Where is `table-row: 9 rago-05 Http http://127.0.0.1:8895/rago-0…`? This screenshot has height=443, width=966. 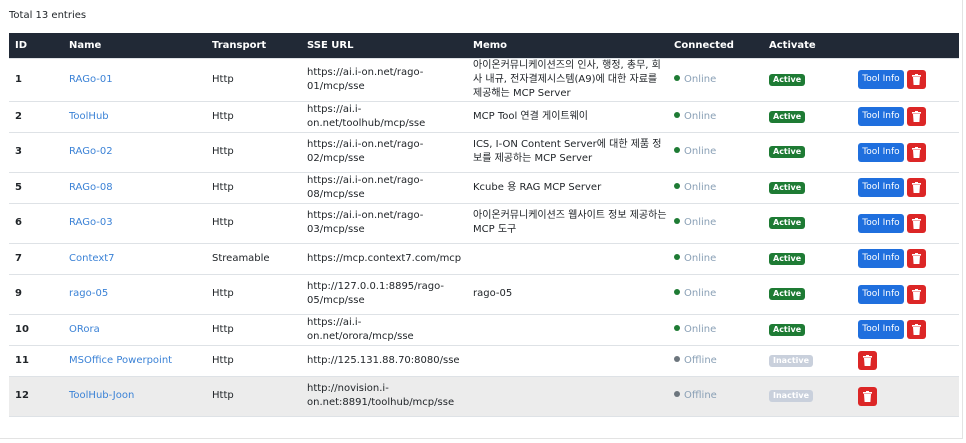
table-row: 9 rago-05 Http http://127.0.0.1:8895/rago-0… is located at coordinates (484, 293).